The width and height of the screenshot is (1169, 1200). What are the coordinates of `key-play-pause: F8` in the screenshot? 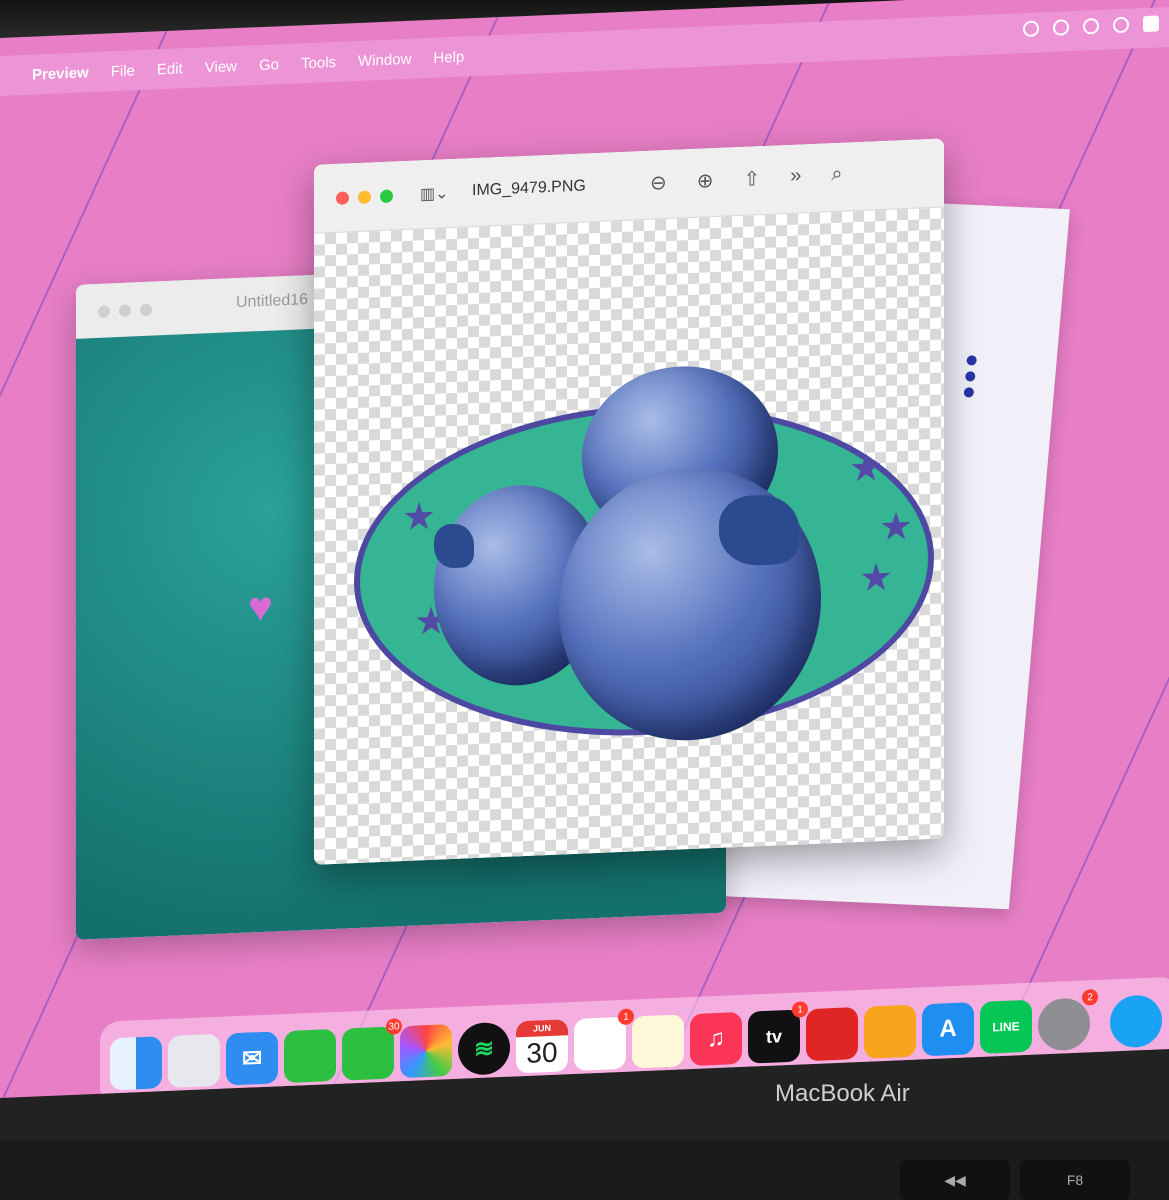 It's located at (1075, 1180).